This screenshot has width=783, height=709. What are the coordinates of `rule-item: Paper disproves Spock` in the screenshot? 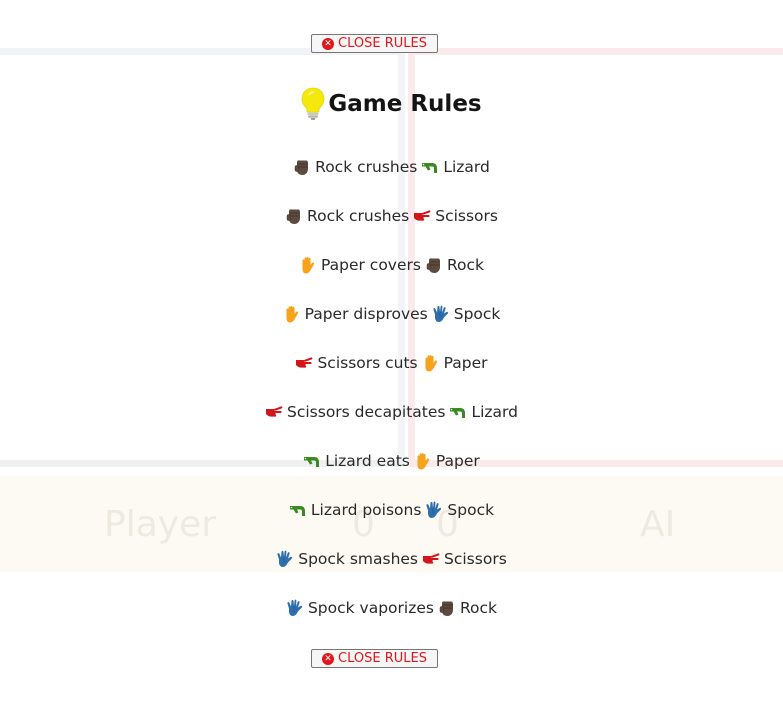 It's located at (391, 323).